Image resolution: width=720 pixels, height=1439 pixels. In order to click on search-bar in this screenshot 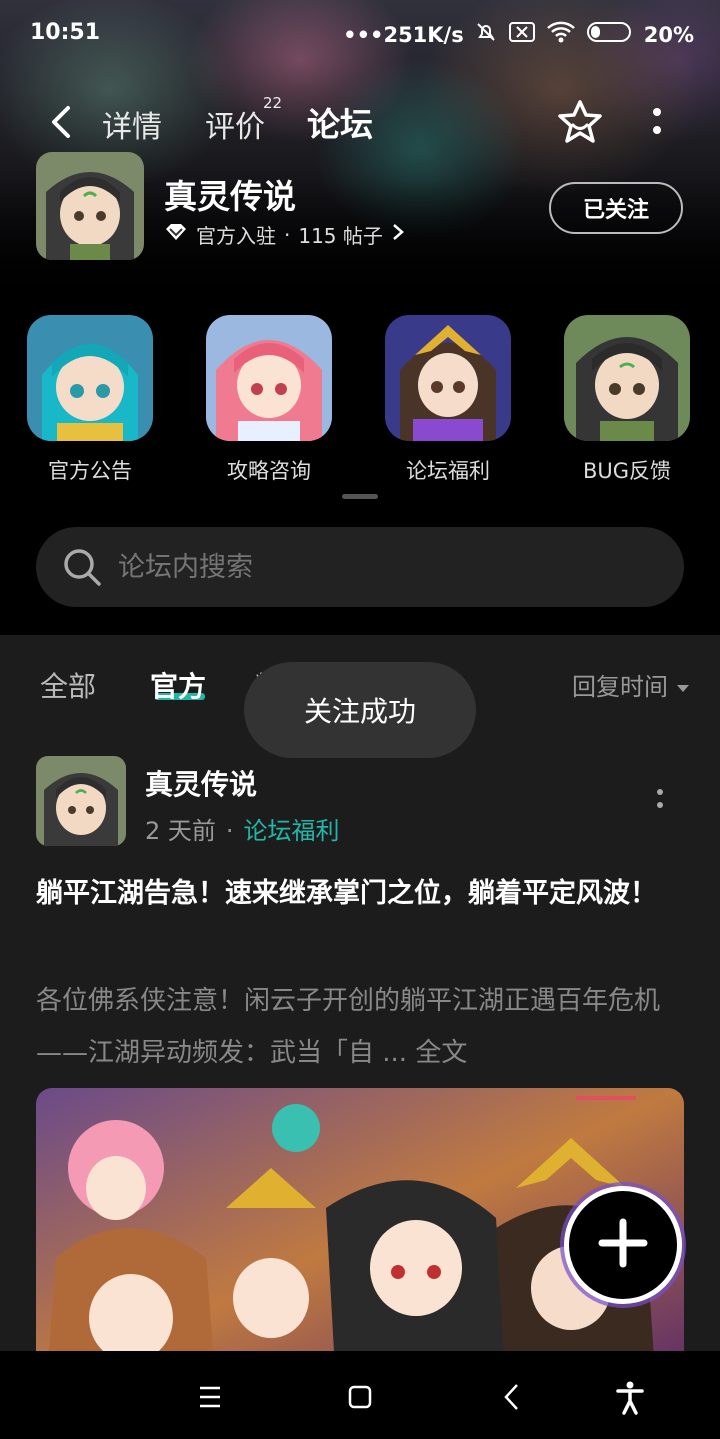, I will do `click(360, 567)`.